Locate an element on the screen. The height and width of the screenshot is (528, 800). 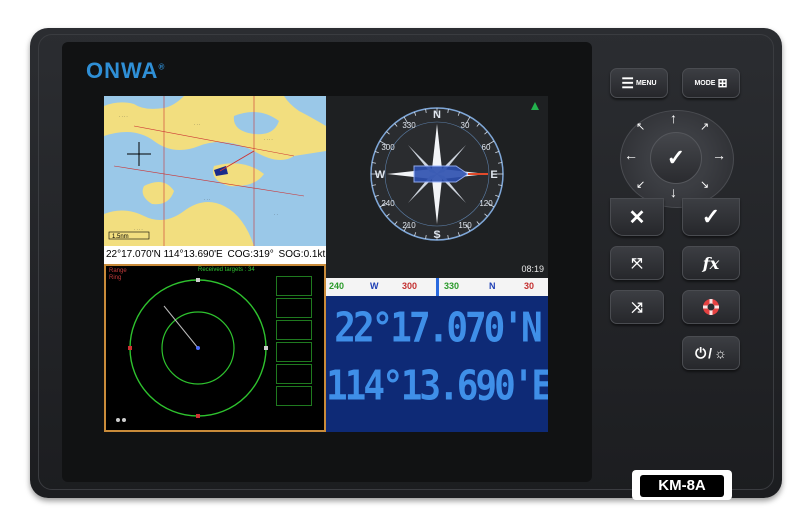
function-button: fx is located at coordinates (711, 263).